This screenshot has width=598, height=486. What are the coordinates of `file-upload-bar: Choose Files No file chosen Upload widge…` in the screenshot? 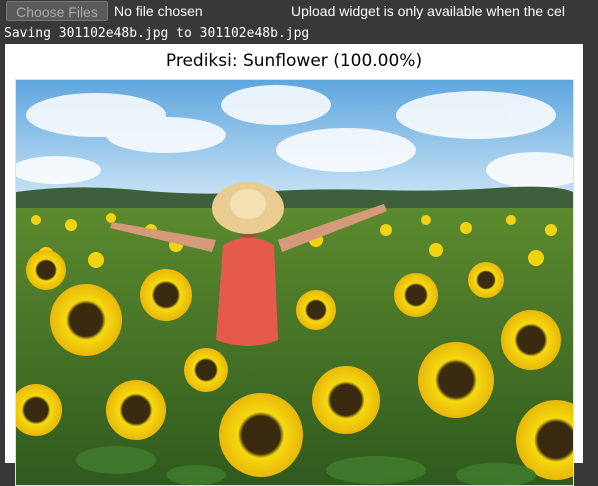 It's located at (299, 12).